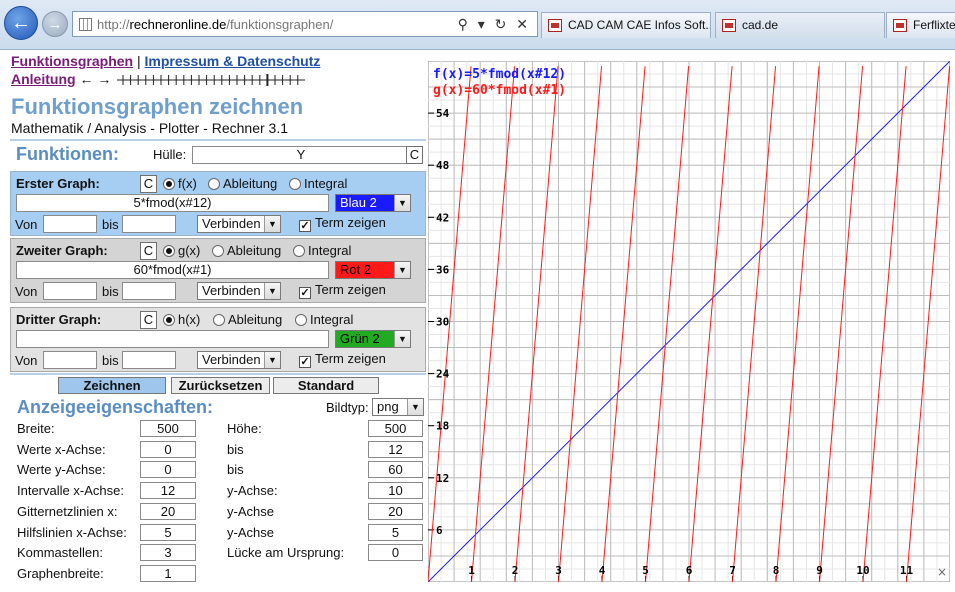 The image size is (955, 592). What do you see at coordinates (934, 25) in the screenshot?
I see `tab-label: Ferflixte` at bounding box center [934, 25].